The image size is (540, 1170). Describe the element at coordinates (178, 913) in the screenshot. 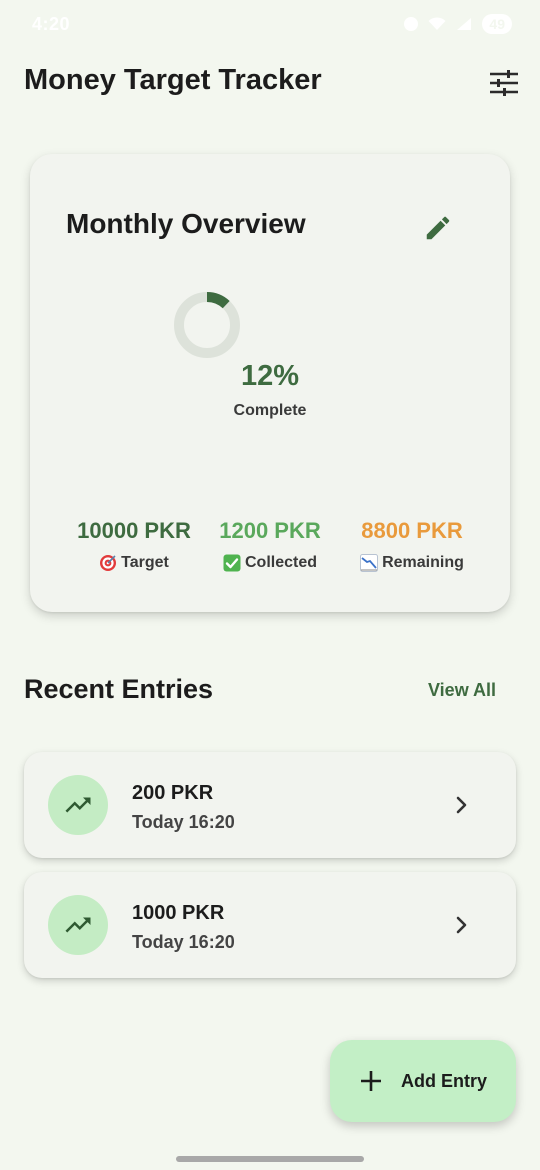

I see `entry-amount: 1000 PKR` at that location.